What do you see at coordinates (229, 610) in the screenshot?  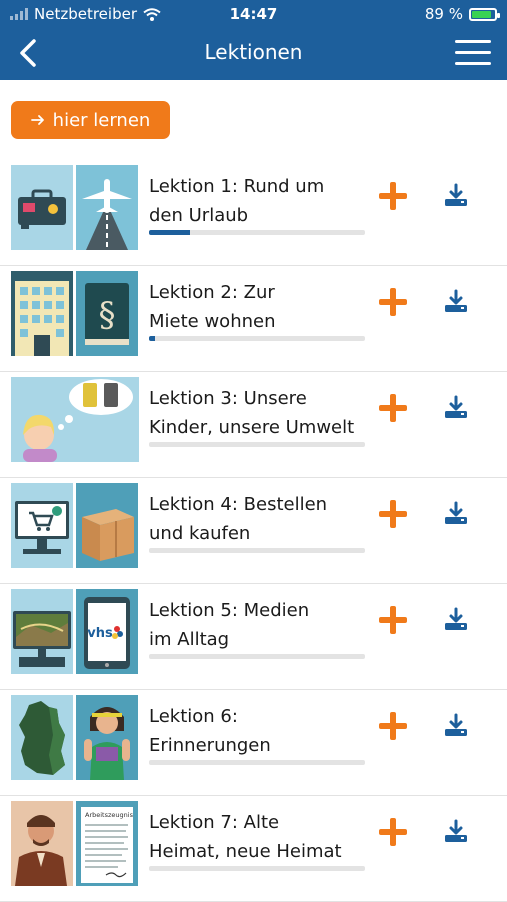 I see `lesson-title-line: Lektion 5: Medien` at bounding box center [229, 610].